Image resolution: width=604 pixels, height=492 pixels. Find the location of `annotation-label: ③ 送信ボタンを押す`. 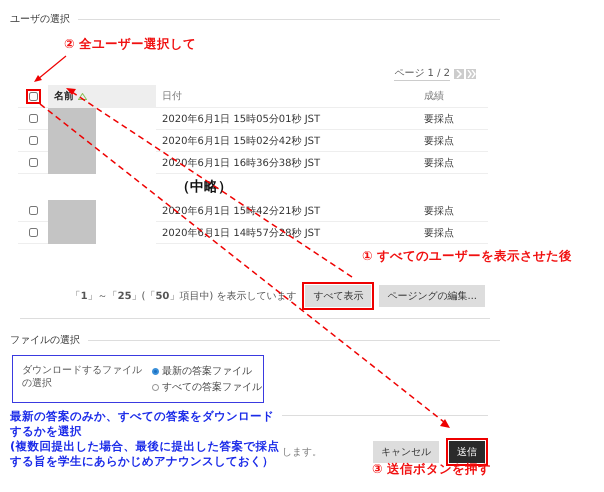

annotation-label: ③ 送信ボタンを押す is located at coordinates (431, 469).